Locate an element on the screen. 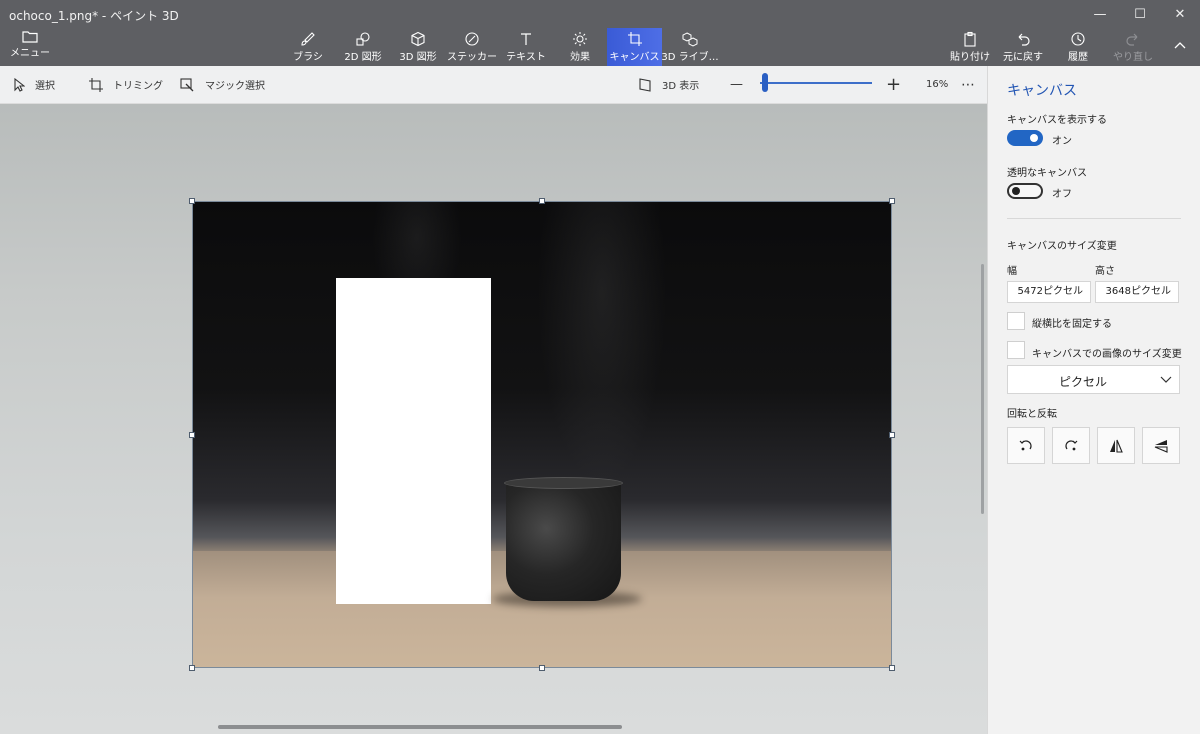 The height and width of the screenshot is (734, 1200). rotate-left-icon is located at coordinates (1025, 444).